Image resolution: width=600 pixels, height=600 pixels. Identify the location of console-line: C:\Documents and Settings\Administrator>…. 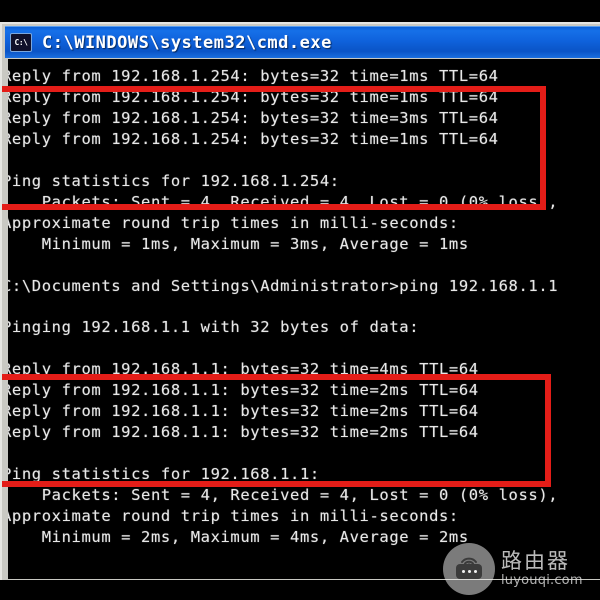
(283, 285).